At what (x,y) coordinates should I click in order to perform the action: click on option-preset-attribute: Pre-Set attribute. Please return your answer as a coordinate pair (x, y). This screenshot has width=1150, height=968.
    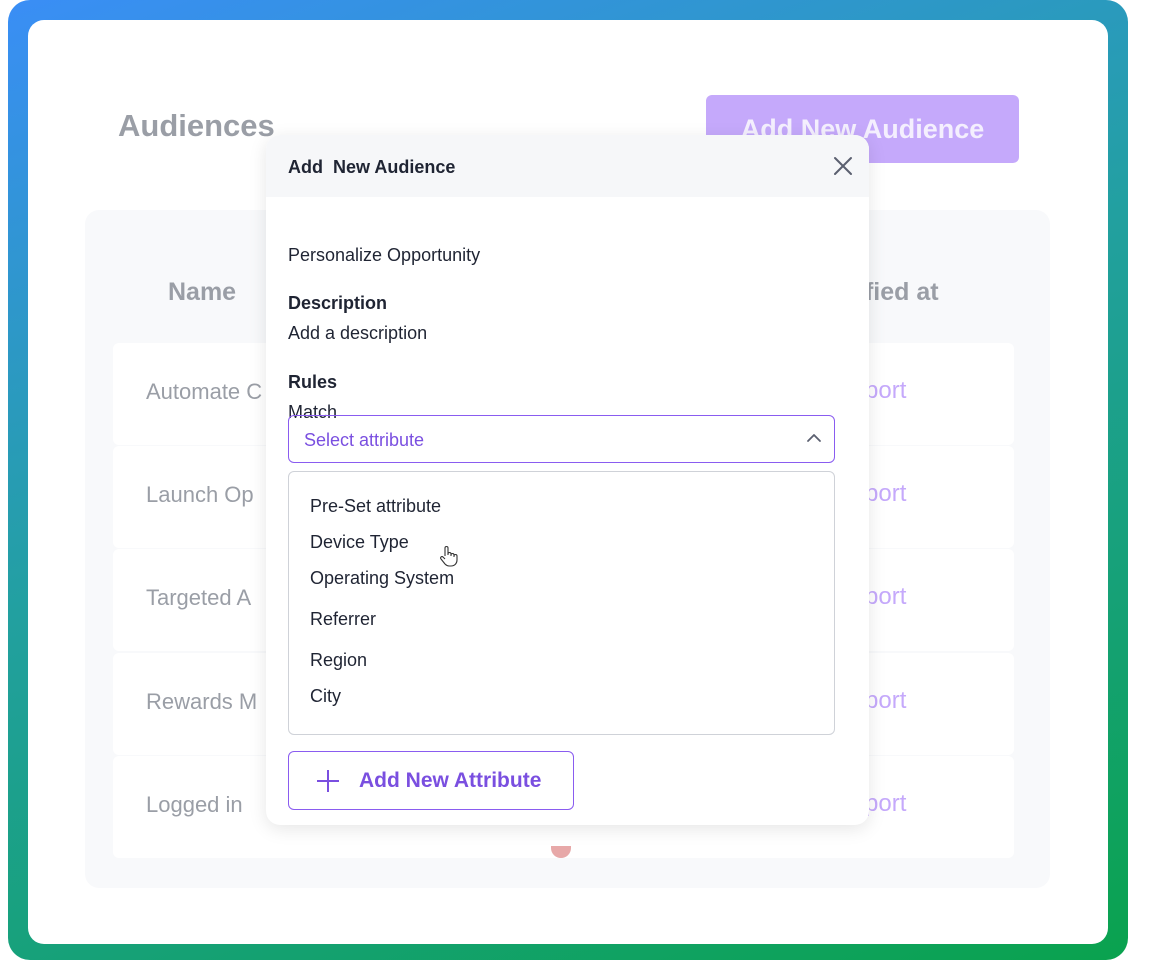
    Looking at the image, I should click on (375, 506).